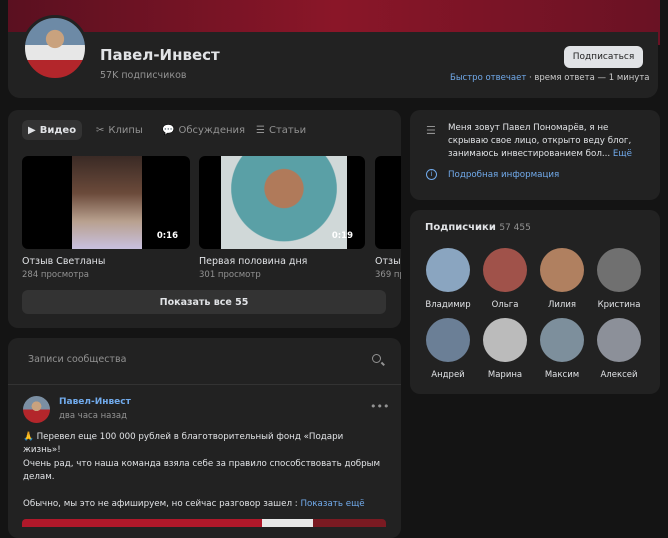 This screenshot has width=668, height=538. I want to click on video-duration: 0:19, so click(342, 236).